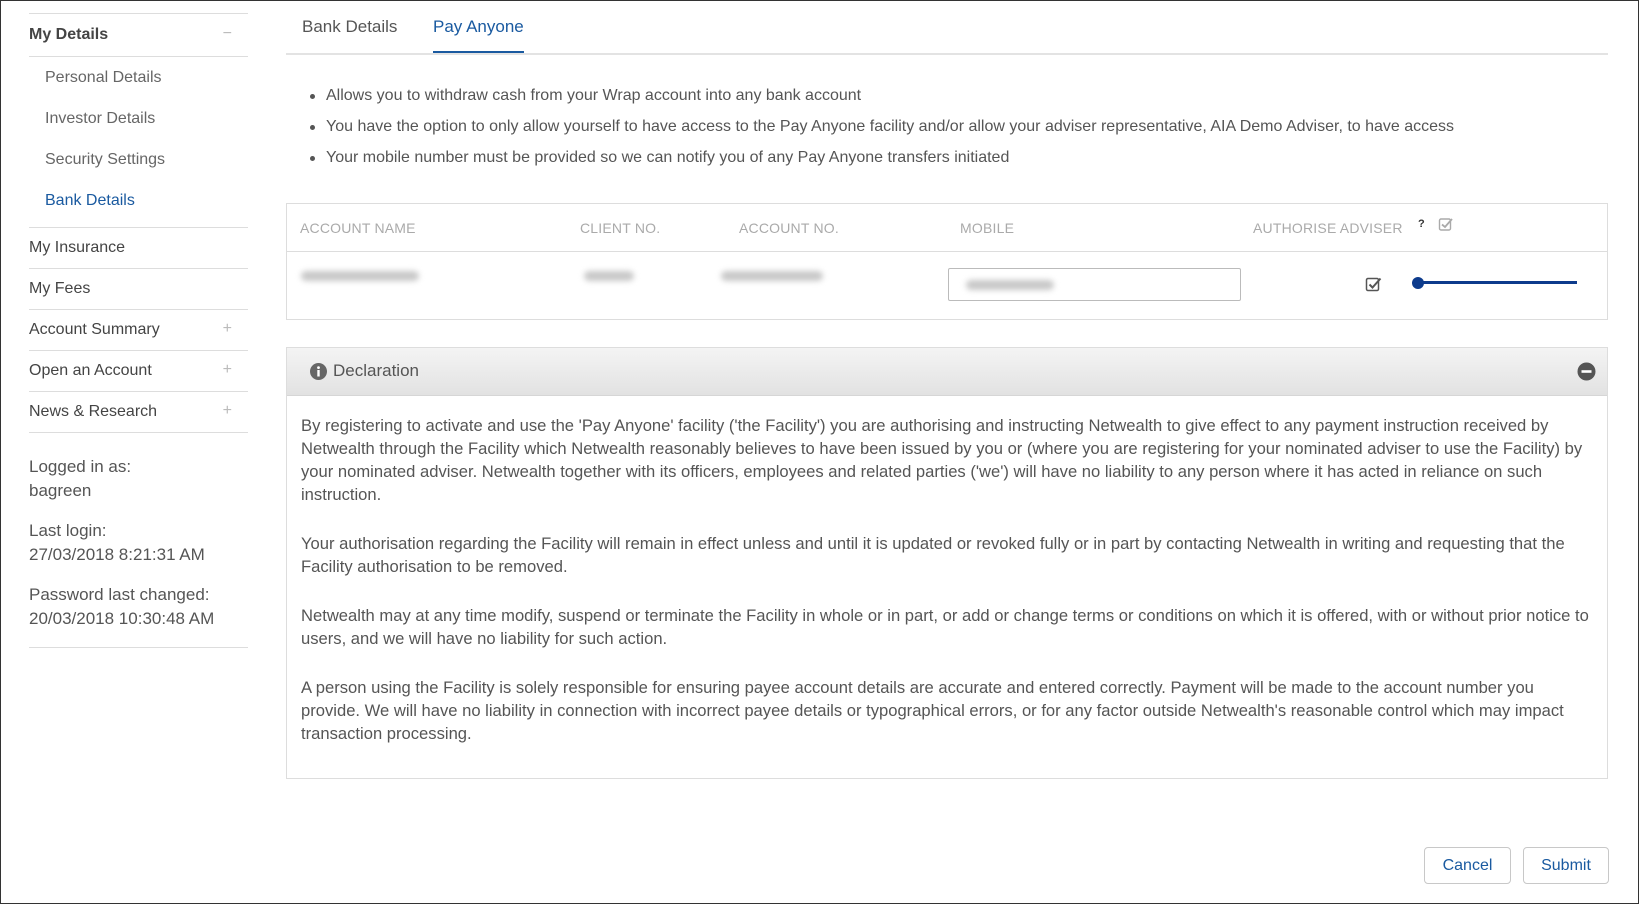 This screenshot has height=904, width=1639. Describe the element at coordinates (138, 289) in the screenshot. I see `sidebar-item-my-fees: My Fees` at that location.